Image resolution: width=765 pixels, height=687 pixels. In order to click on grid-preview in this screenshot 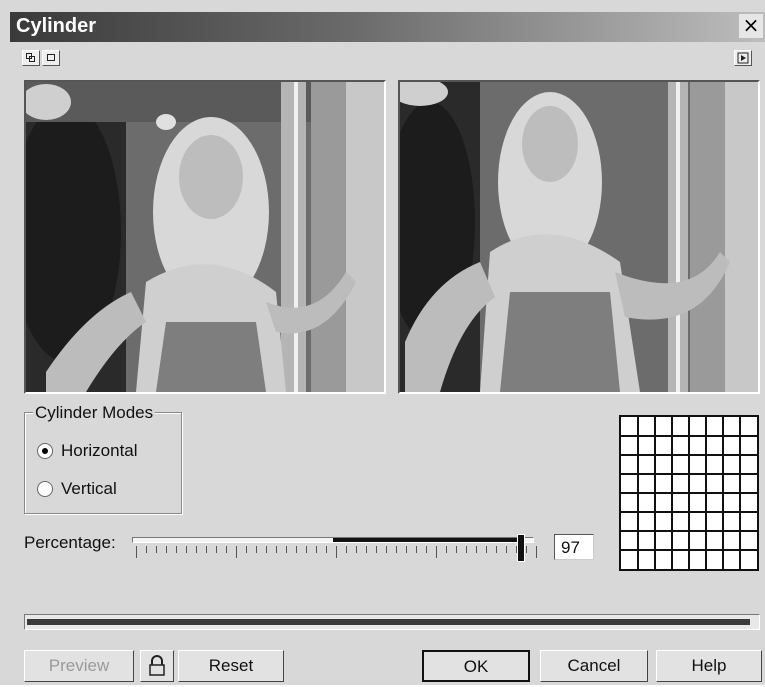, I will do `click(689, 493)`.